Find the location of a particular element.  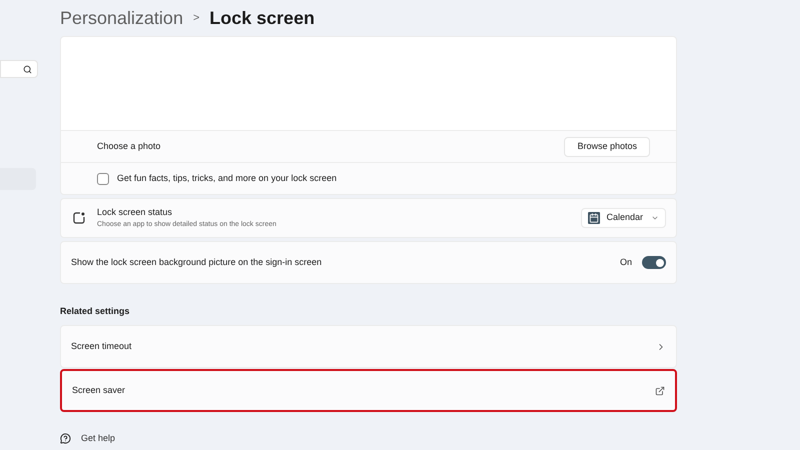

page-title: Lock screen is located at coordinates (262, 18).